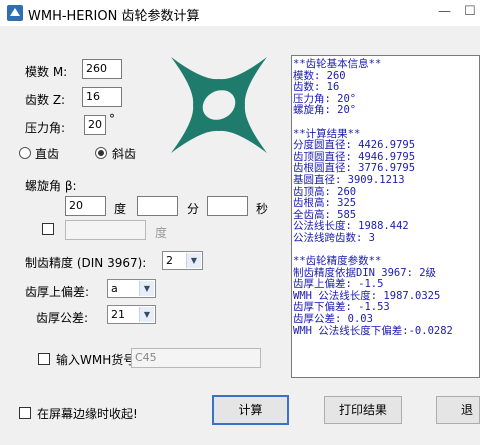 The image size is (480, 445). What do you see at coordinates (444, 11) in the screenshot?
I see `minimize-button: —` at bounding box center [444, 11].